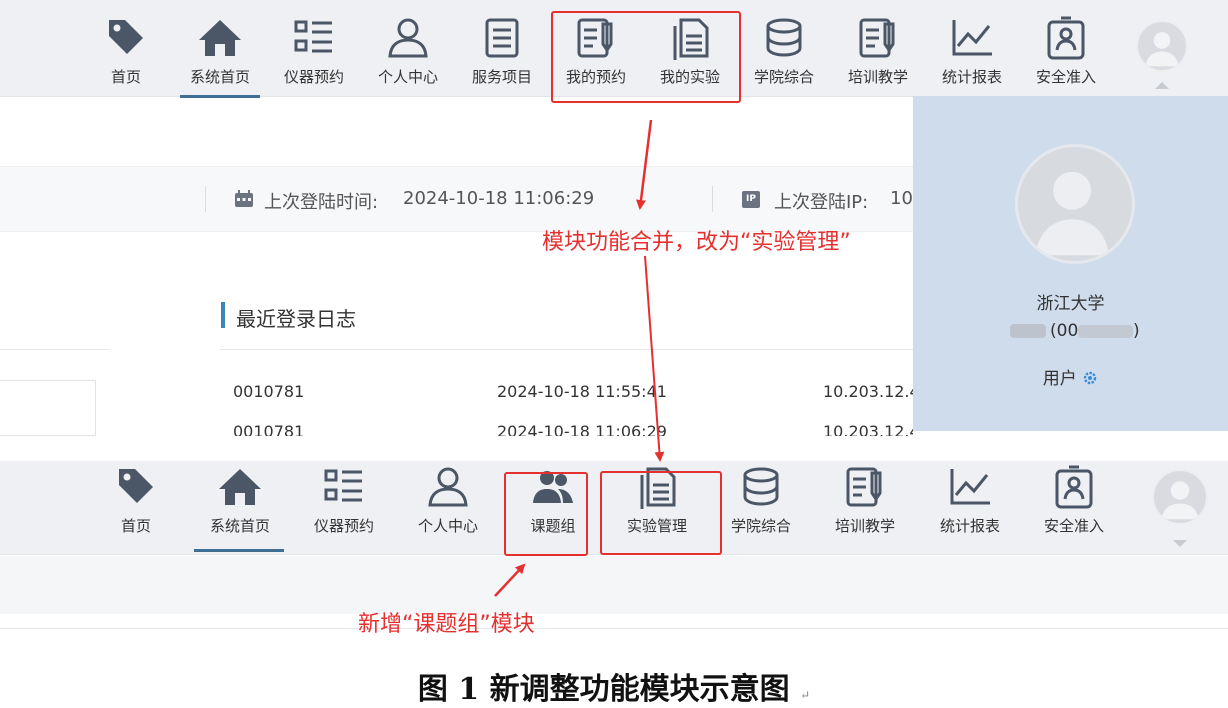  I want to click on arrow-to-research-group, so click(510, 580).